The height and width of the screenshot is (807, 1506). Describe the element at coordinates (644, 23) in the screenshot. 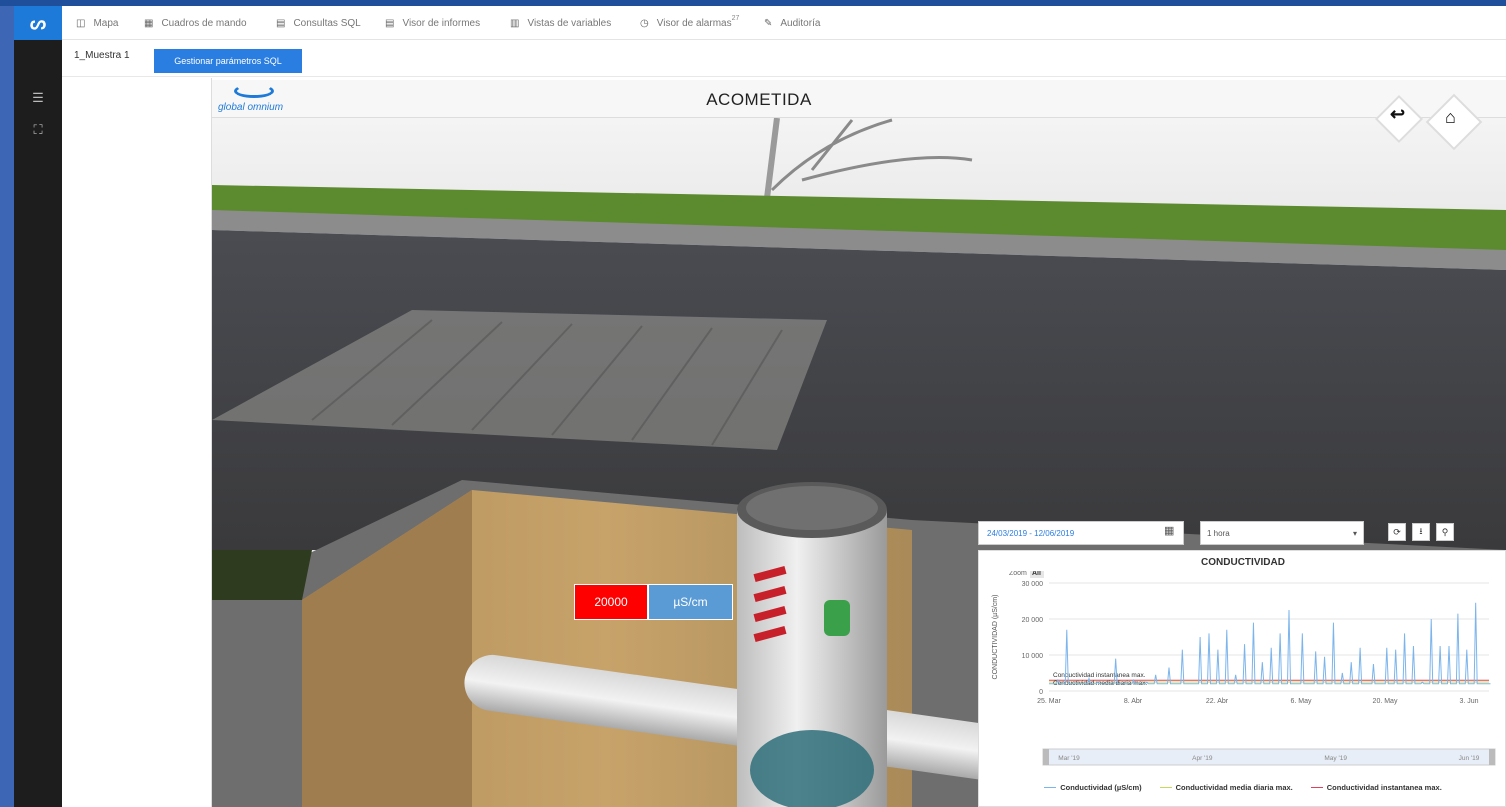

I see `clock-icon: ◷` at that location.